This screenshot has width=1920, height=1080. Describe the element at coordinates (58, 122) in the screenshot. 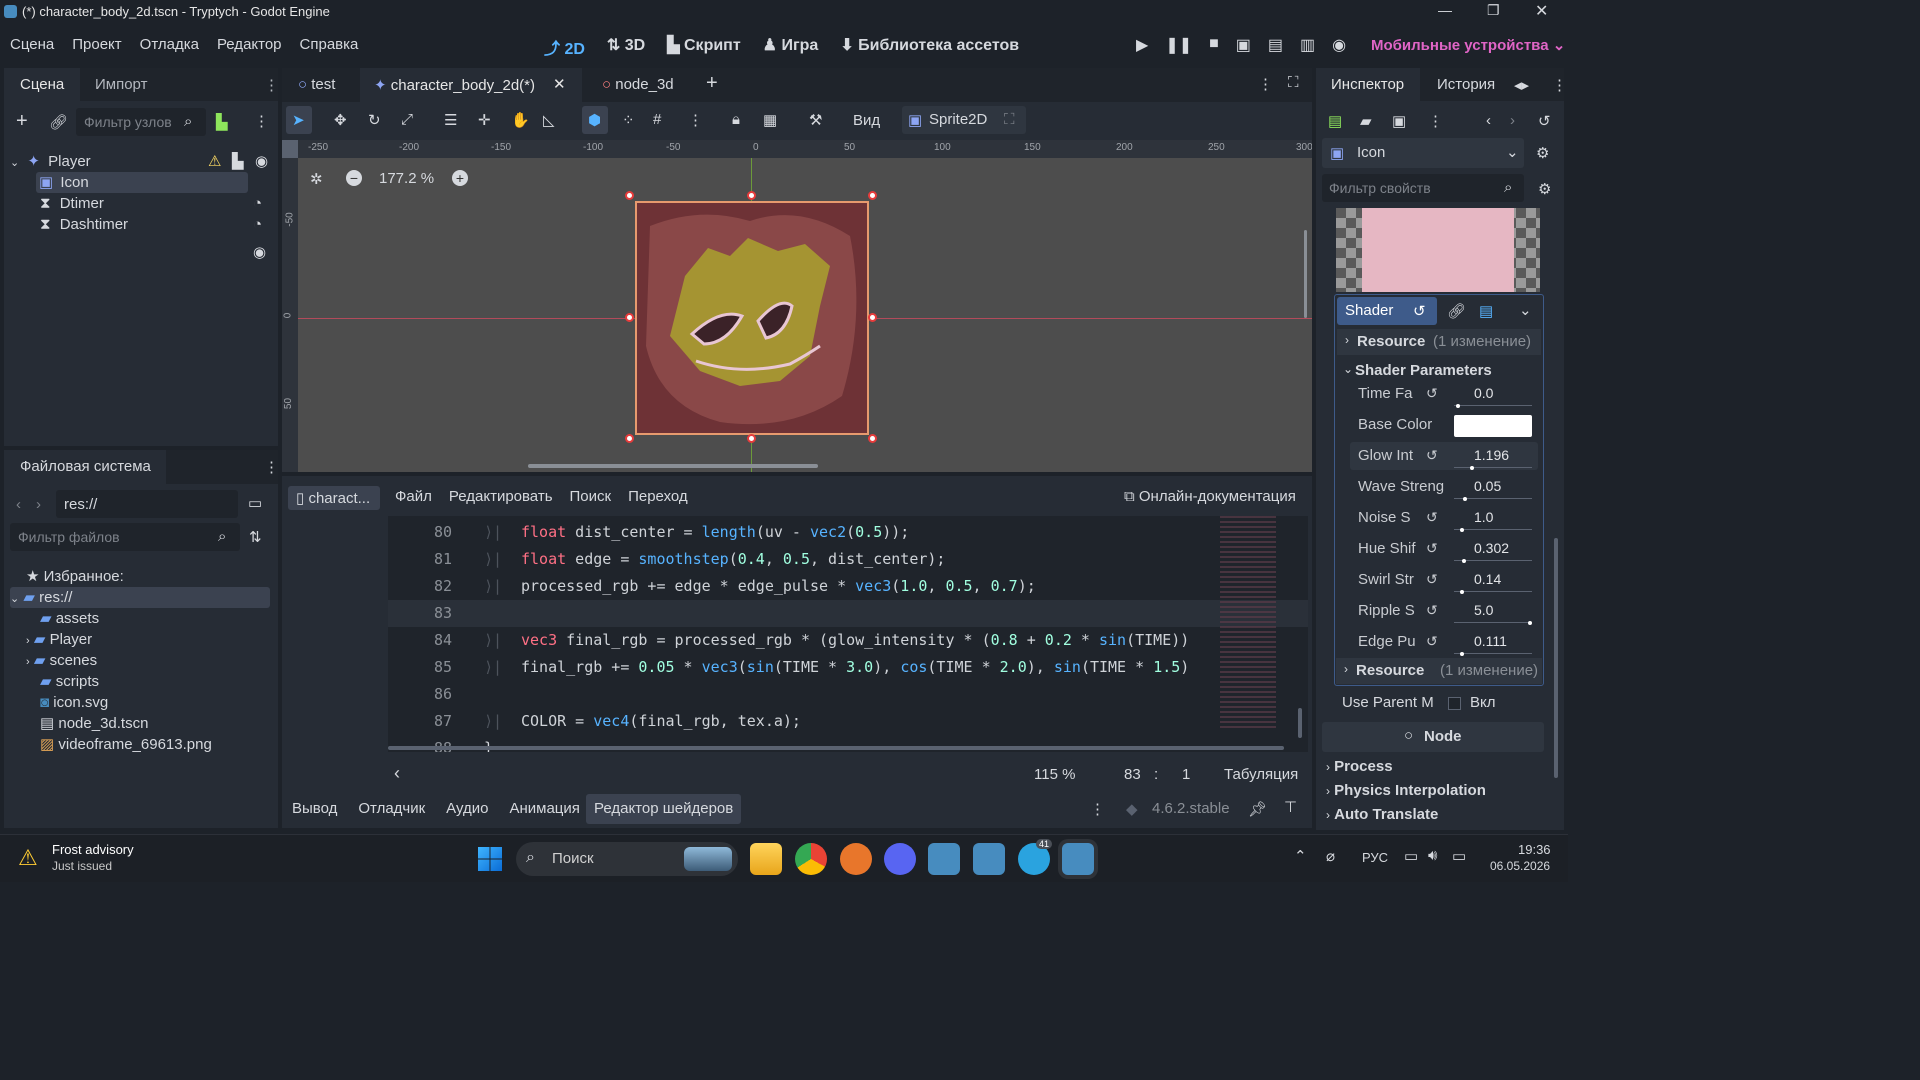

I see `instance-link-icon: 🔗︎` at that location.